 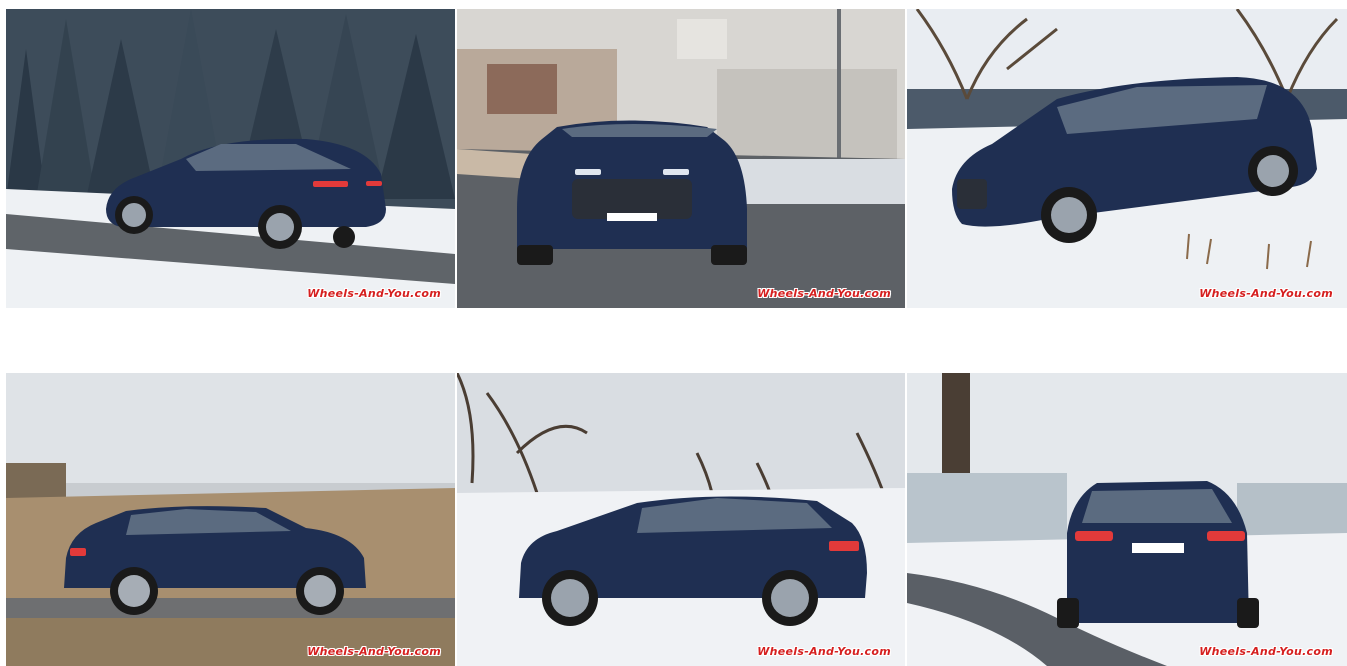 I want to click on photo-6-image, so click(x=1127, y=519).